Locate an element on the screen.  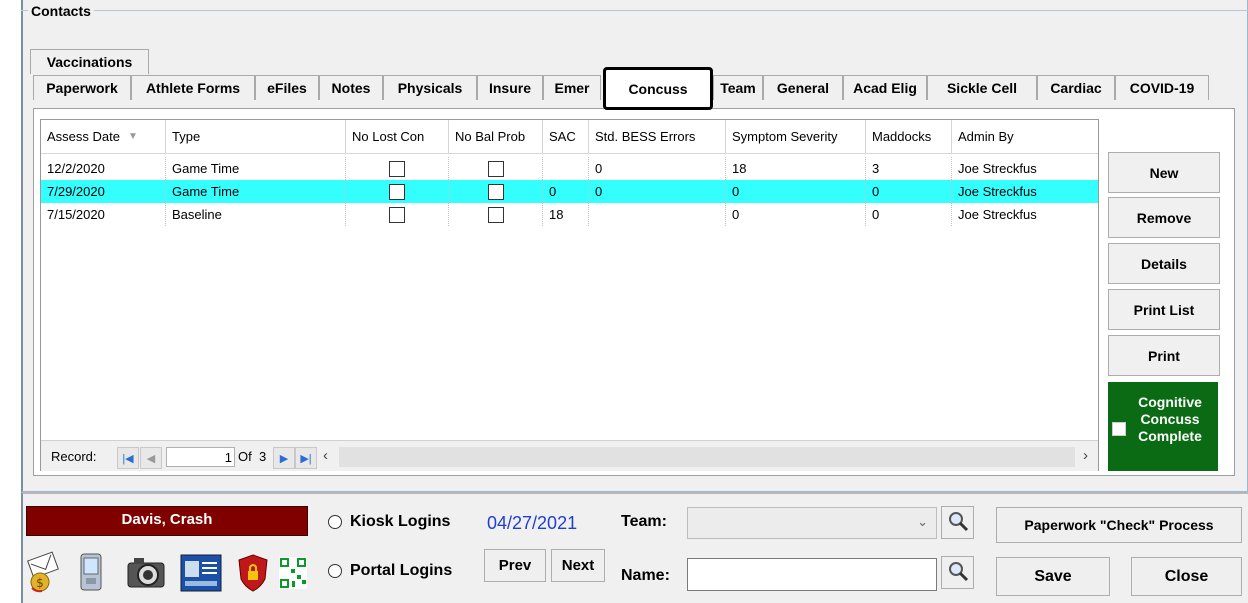
magnifier-icon is located at coordinates (958, 573).